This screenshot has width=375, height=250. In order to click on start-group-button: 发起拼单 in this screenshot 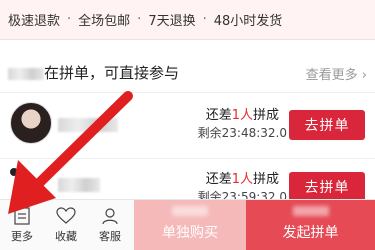, I will do `click(310, 225)`.